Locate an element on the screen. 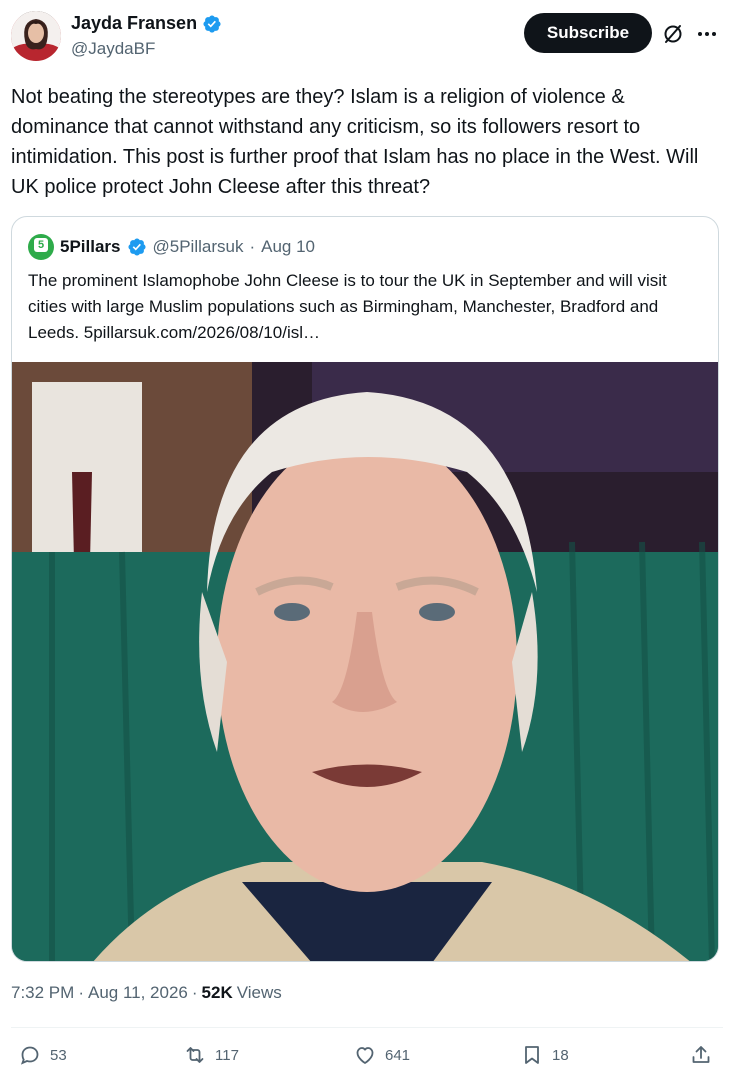  share-icon is located at coordinates (701, 1054).